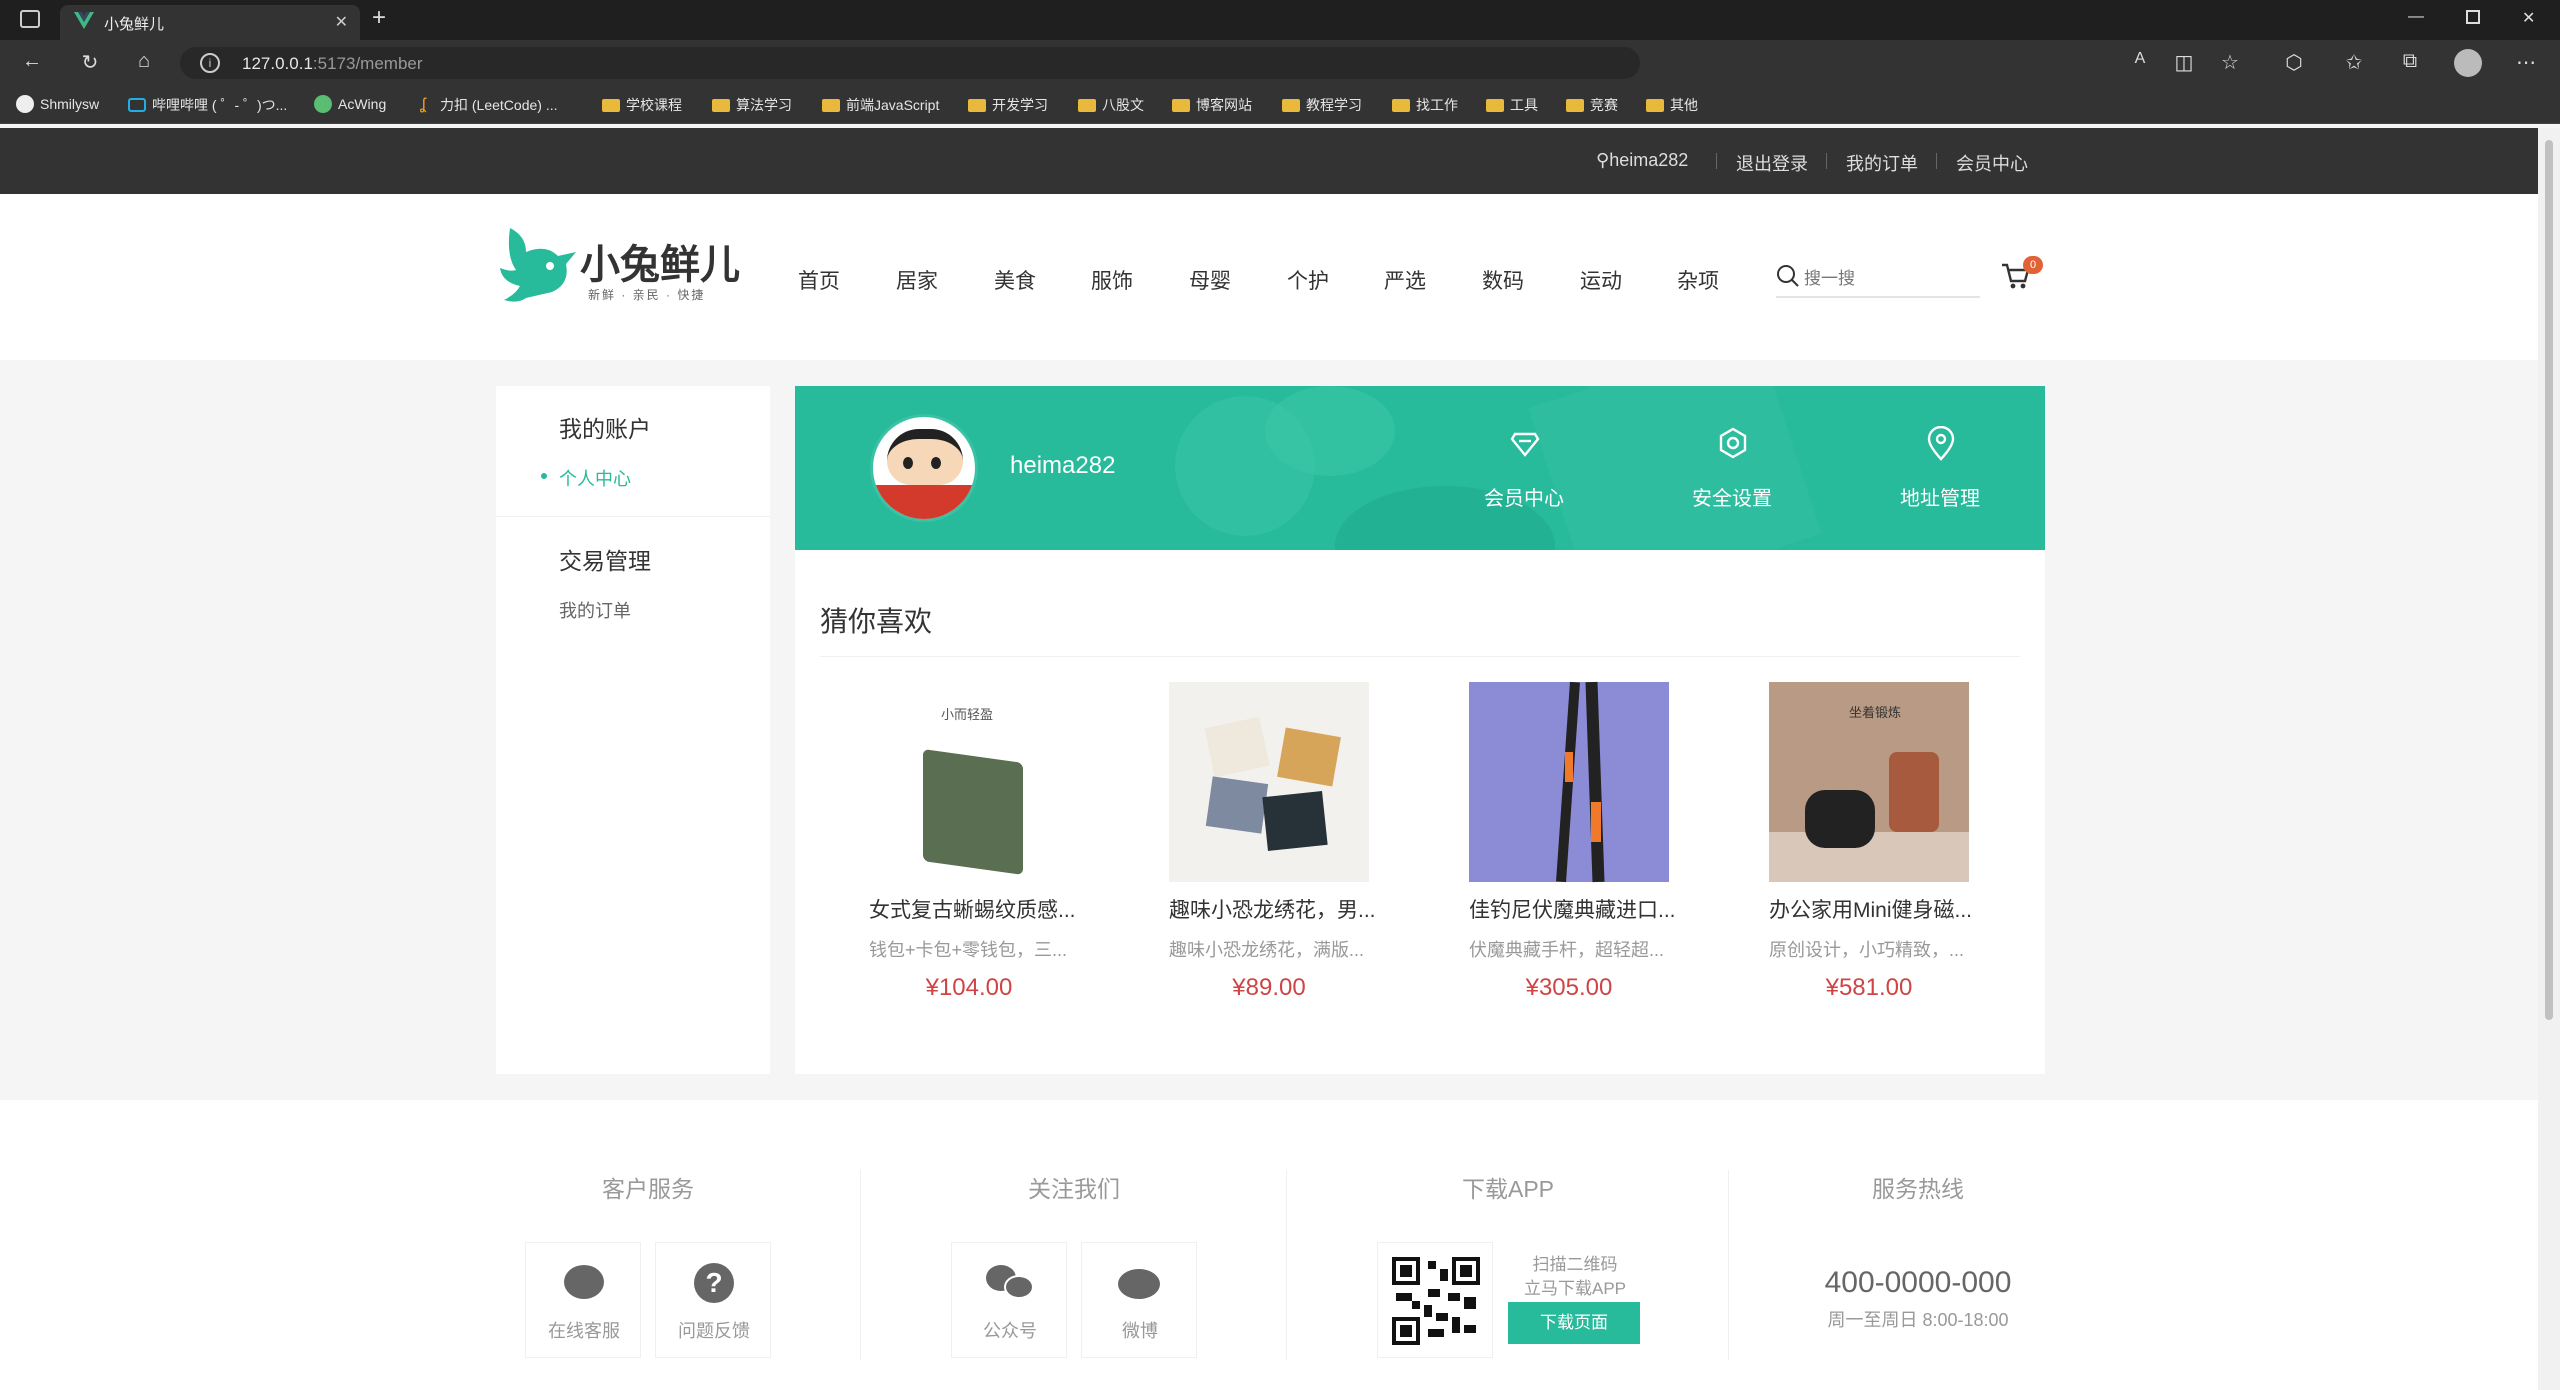  What do you see at coordinates (84, 20) in the screenshot?
I see `vue-favicon-icon` at bounding box center [84, 20].